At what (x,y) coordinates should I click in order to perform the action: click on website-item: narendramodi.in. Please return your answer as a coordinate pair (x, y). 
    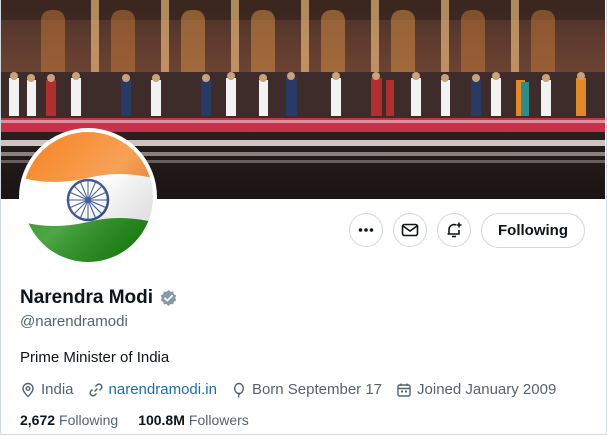
    Looking at the image, I should click on (152, 389).